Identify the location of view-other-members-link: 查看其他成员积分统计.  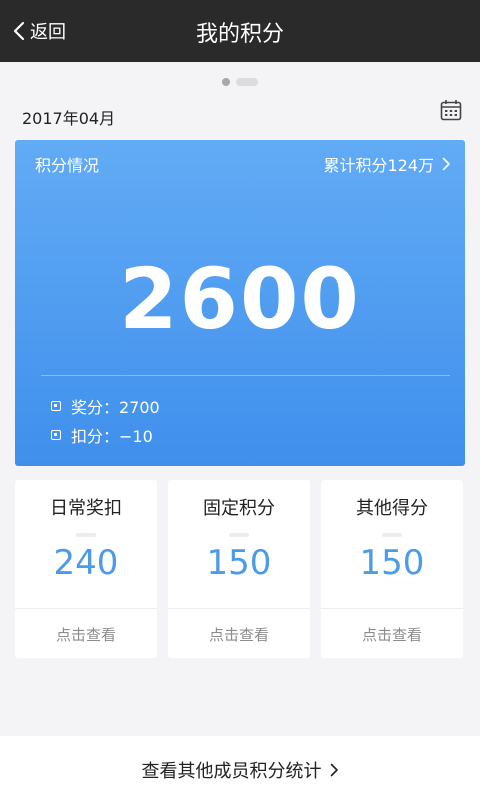
(240, 770).